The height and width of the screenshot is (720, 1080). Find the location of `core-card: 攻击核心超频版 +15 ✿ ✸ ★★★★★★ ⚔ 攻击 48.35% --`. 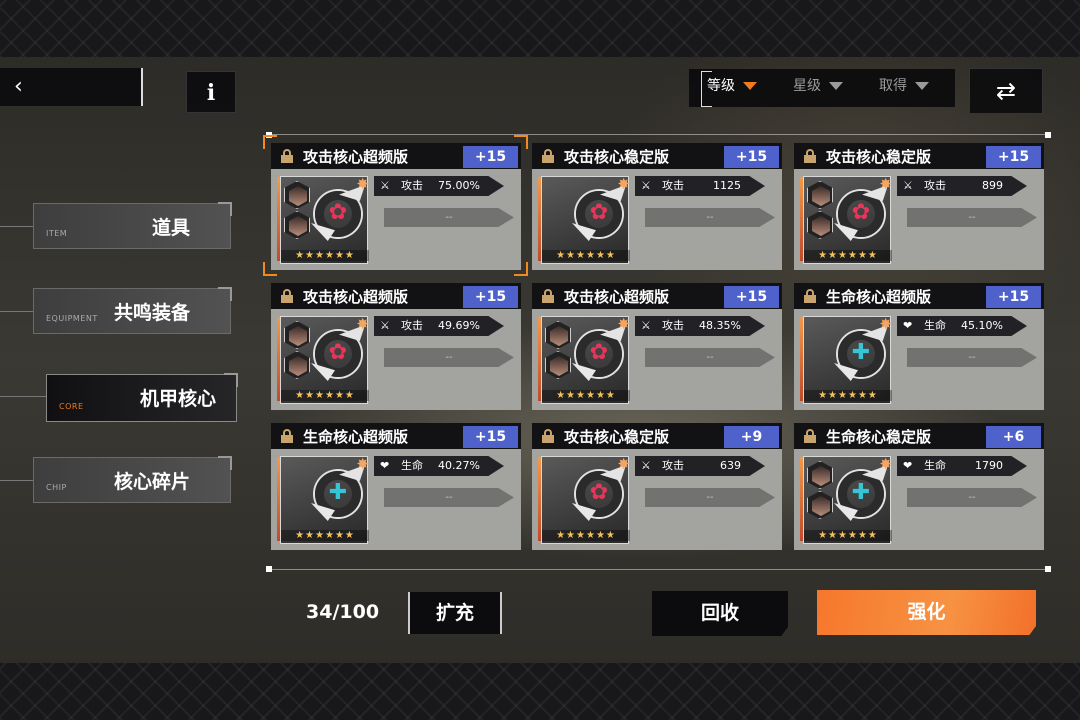

core-card: 攻击核心超频版 +15 ✿ ✸ ★★★★★★ ⚔ 攻击 48.35% -- is located at coordinates (657, 346).